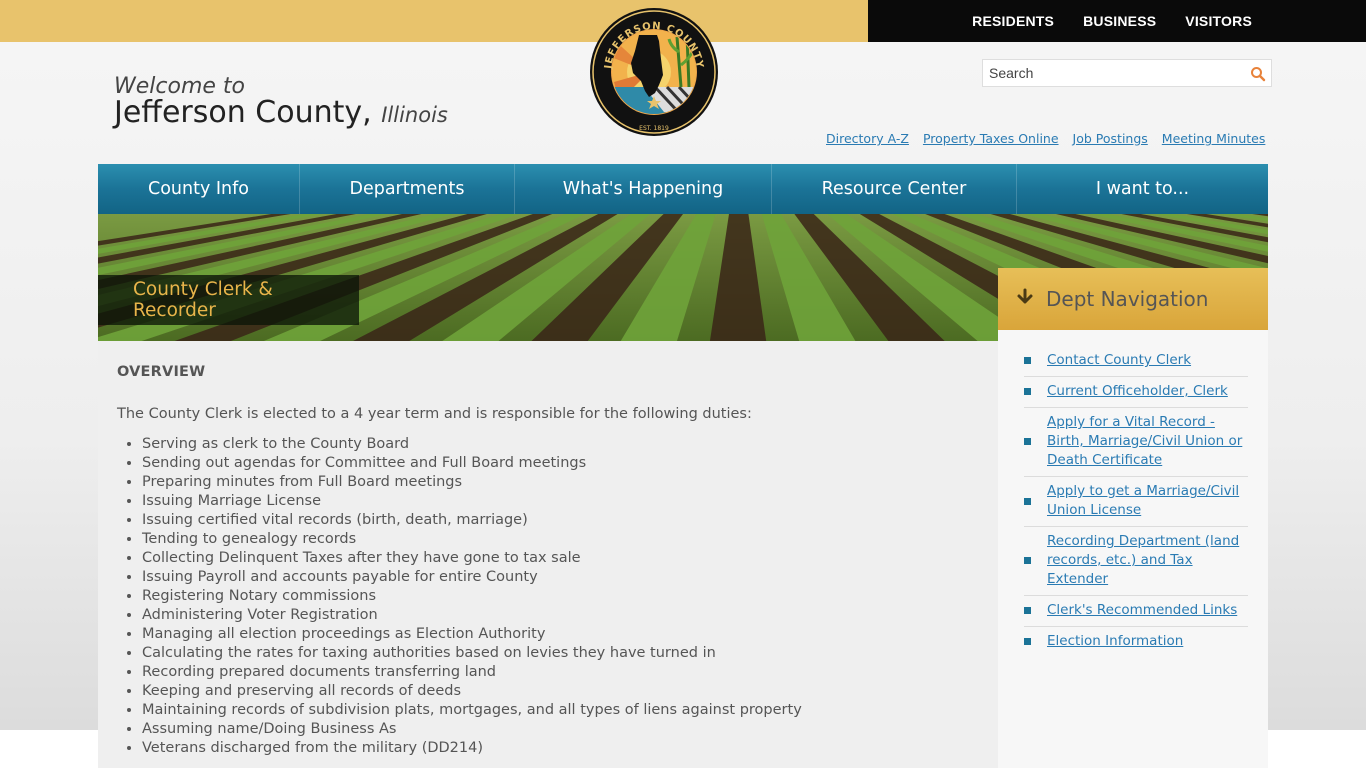  I want to click on quick-link-property-taxes: Property Taxes Online, so click(991, 138).